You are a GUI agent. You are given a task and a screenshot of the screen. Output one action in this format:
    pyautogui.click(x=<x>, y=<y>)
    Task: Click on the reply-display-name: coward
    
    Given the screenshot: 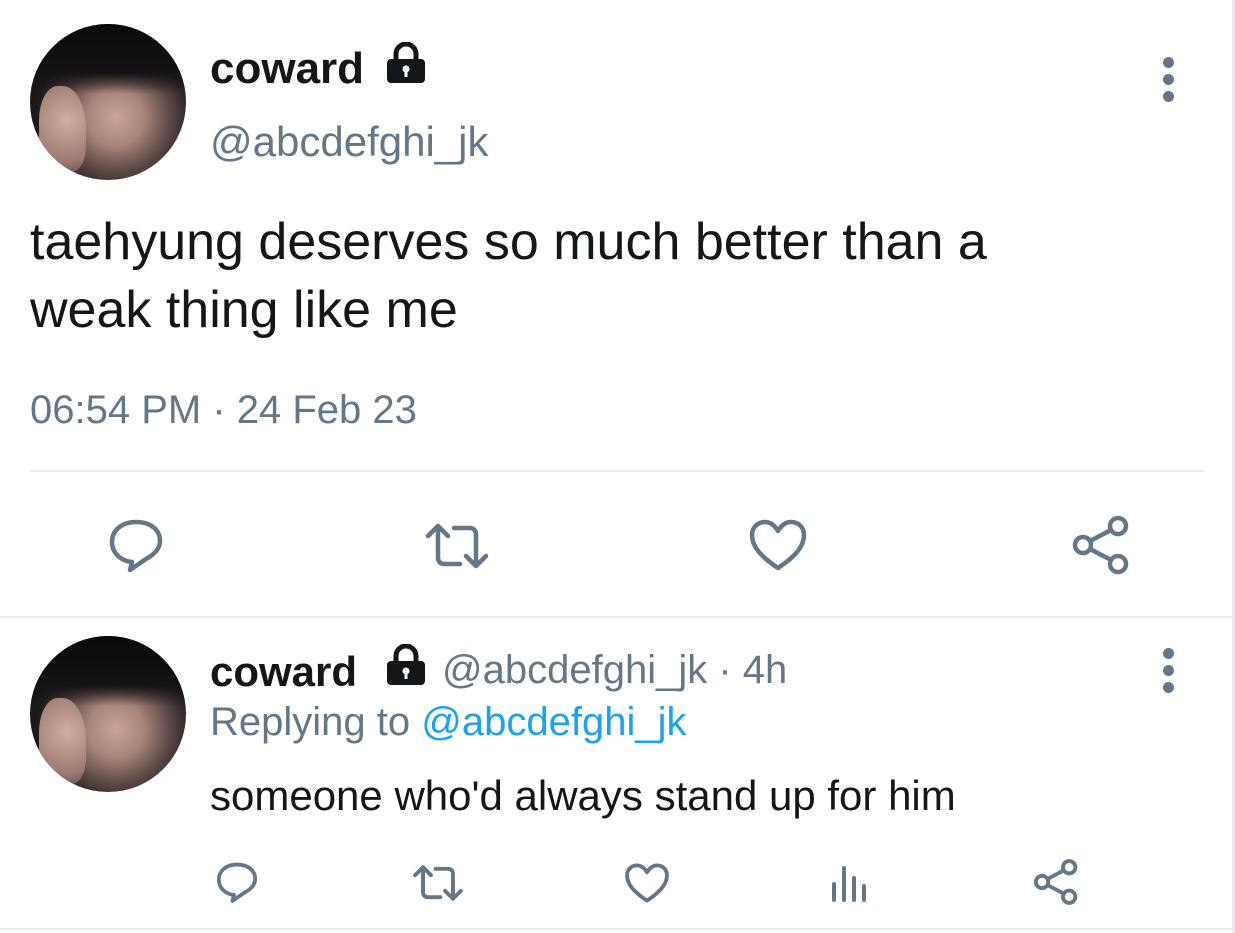 What is the action you would take?
    pyautogui.click(x=283, y=672)
    